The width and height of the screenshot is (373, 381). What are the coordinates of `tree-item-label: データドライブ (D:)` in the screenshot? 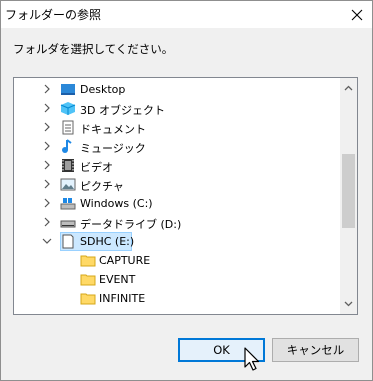 It's located at (131, 224).